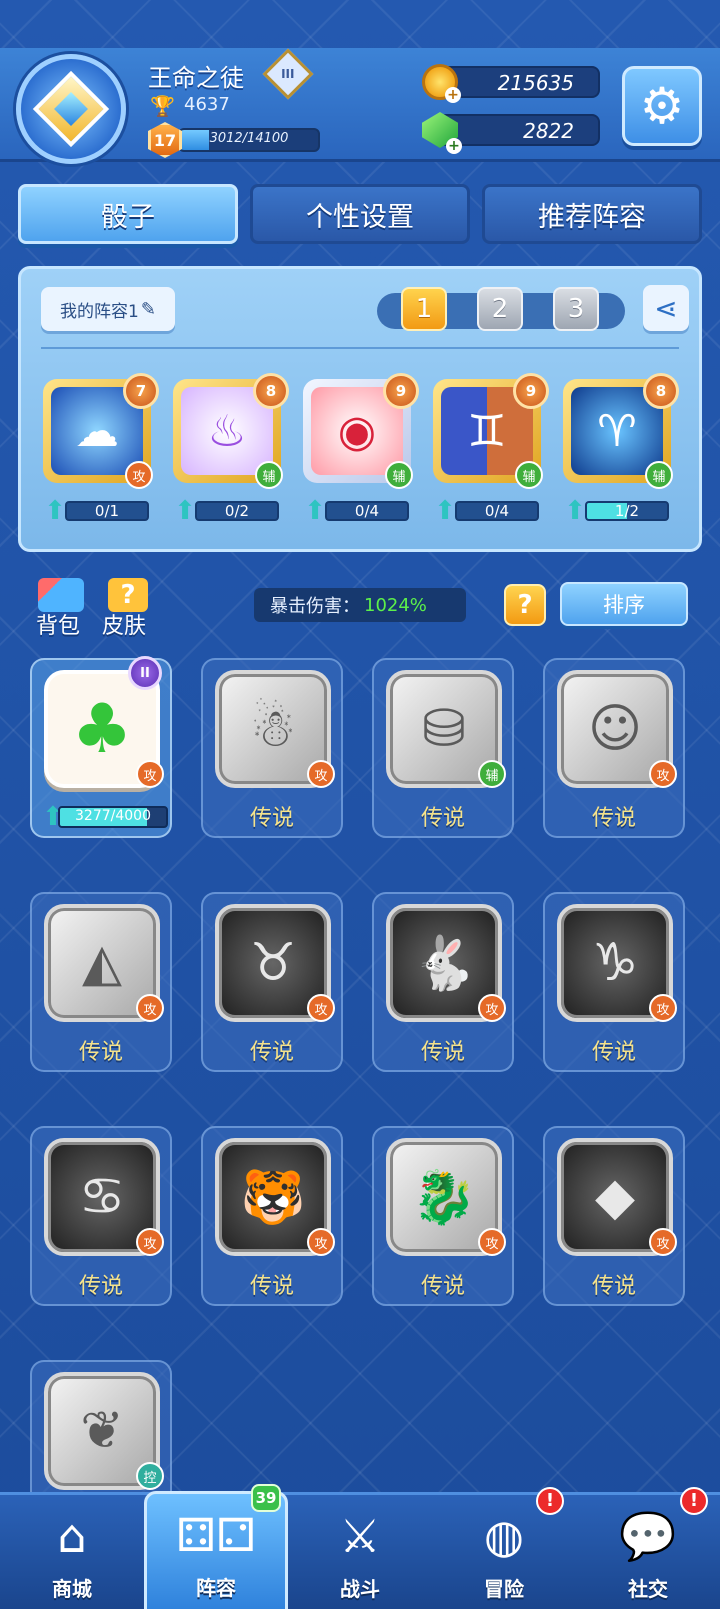  What do you see at coordinates (453, 95) in the screenshot?
I see `add-coins-icon: +` at bounding box center [453, 95].